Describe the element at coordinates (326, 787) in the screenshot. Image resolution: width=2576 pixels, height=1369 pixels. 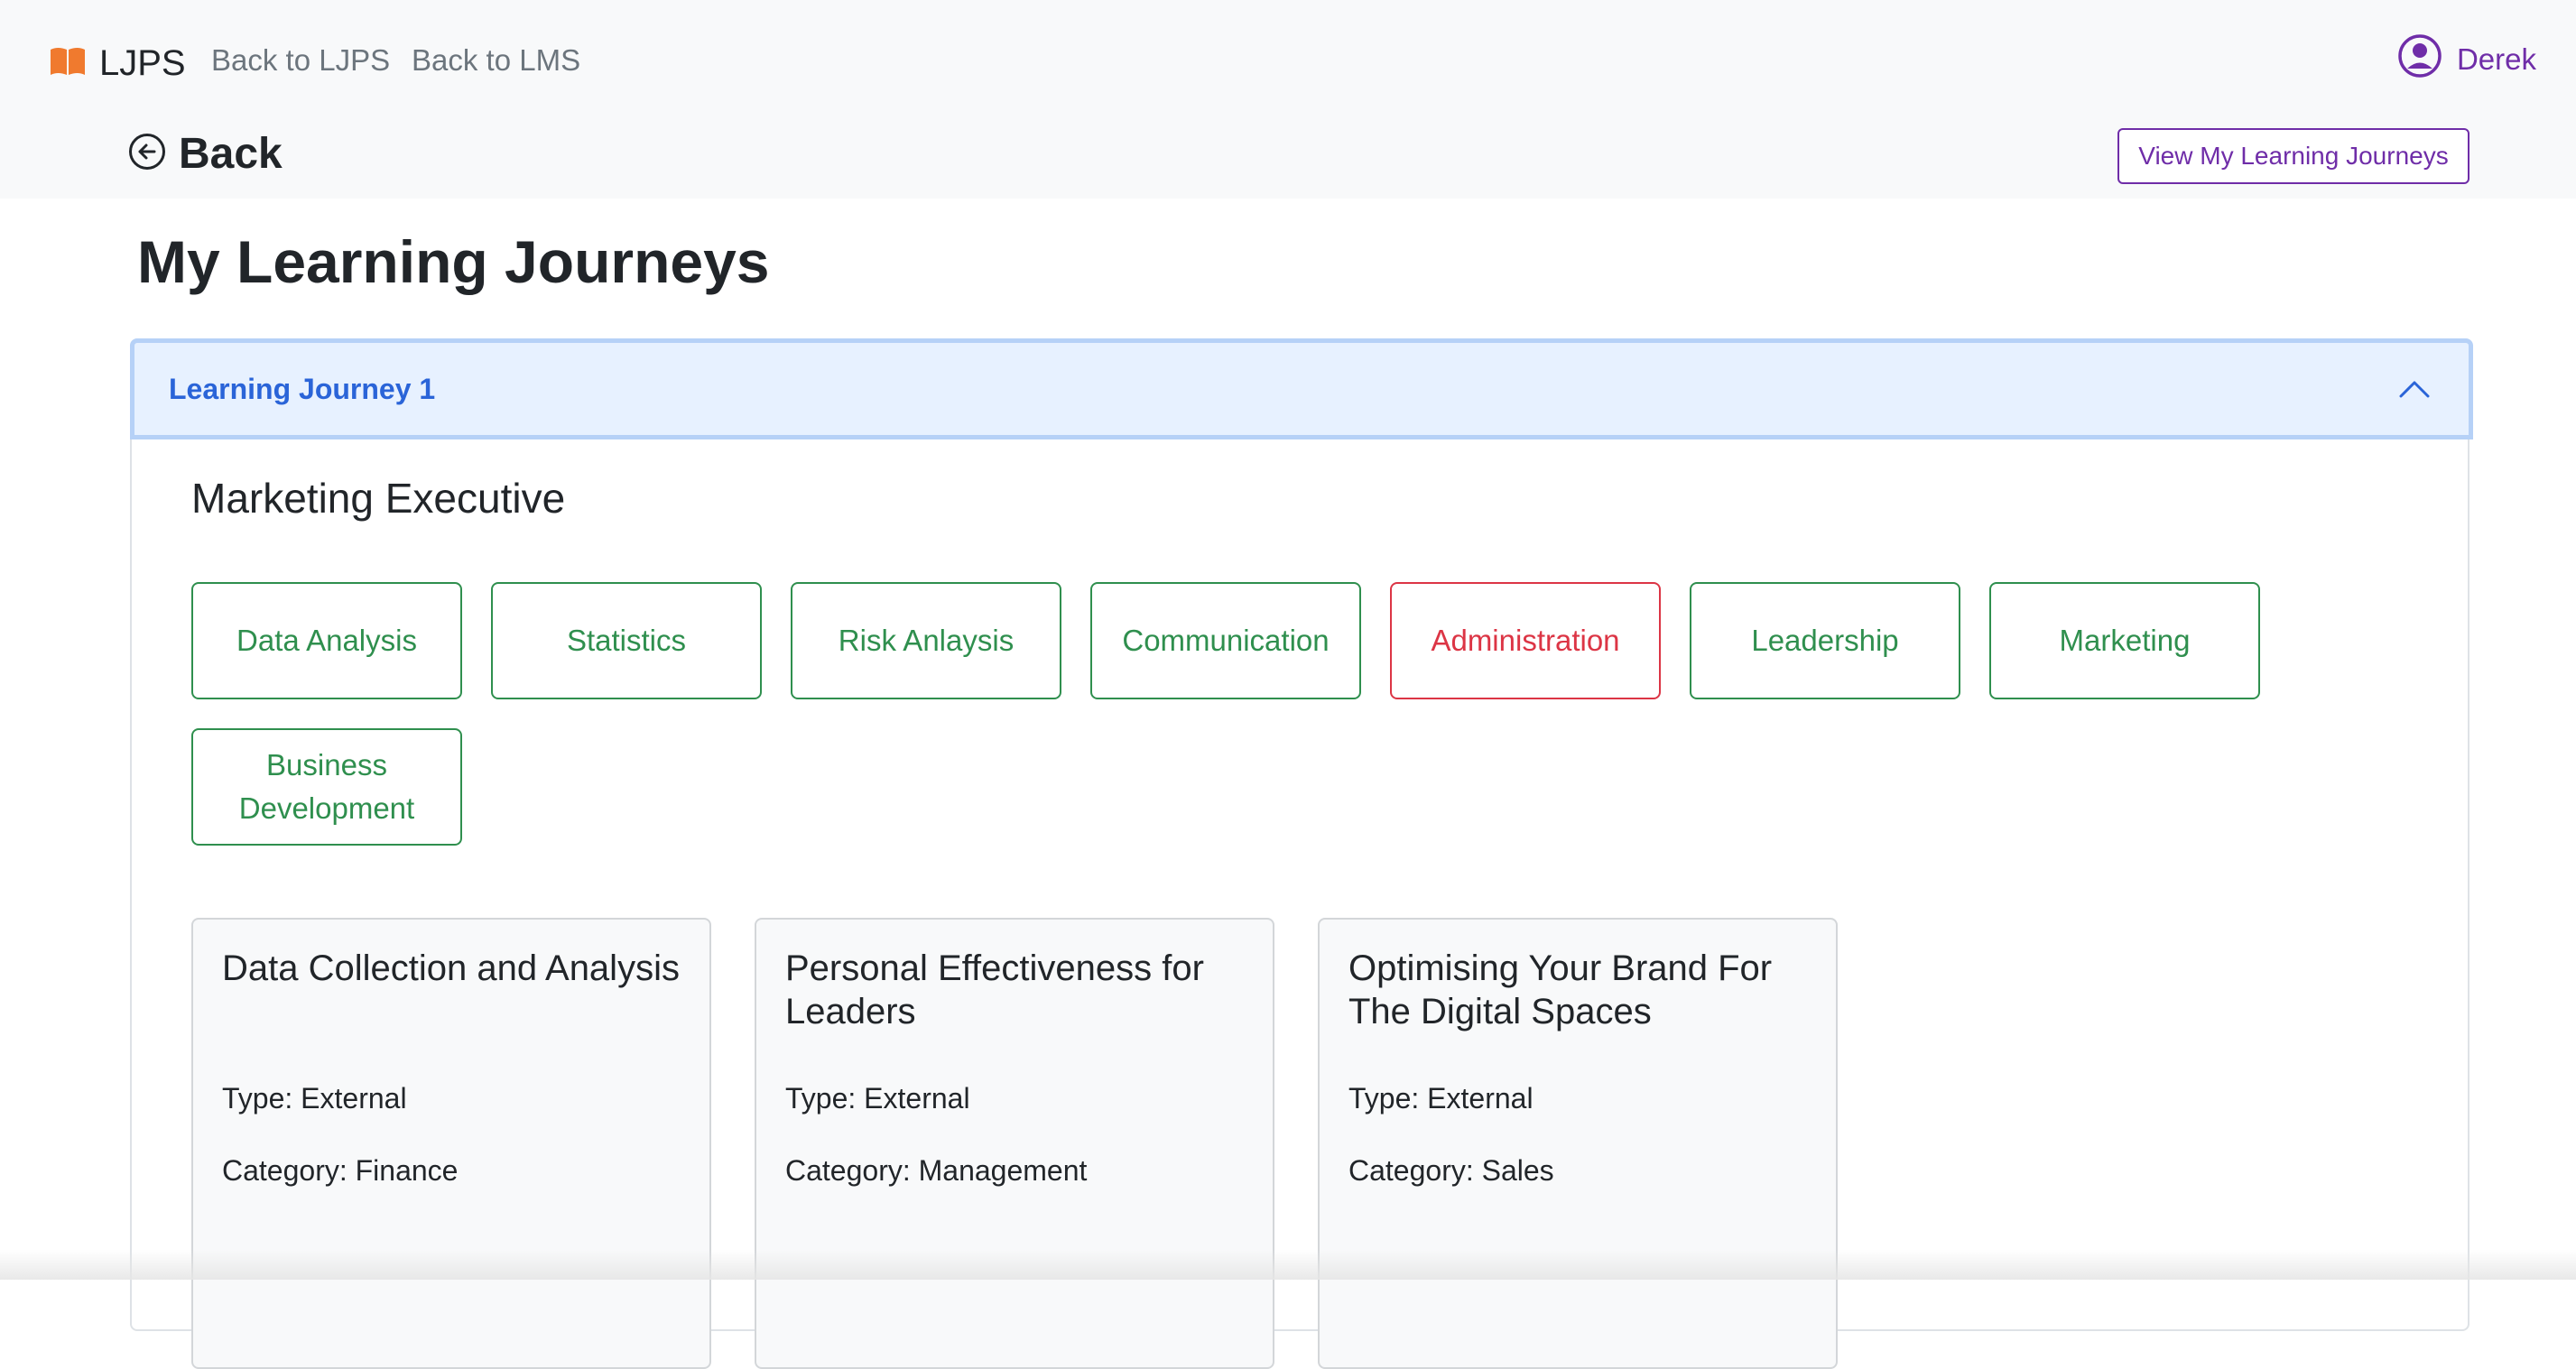
I see `skill-badge-business-development: Business Development` at that location.